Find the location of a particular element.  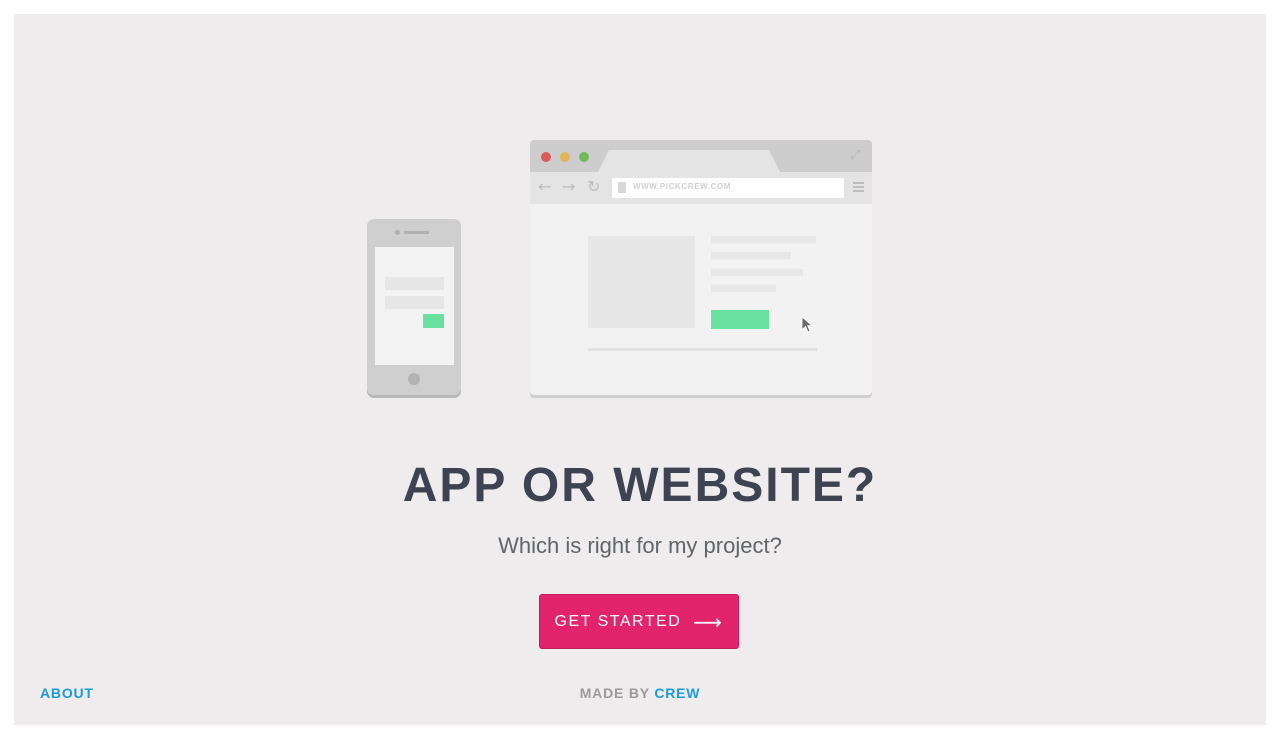

page-title: APP OR WEBSITE? is located at coordinates (640, 485).